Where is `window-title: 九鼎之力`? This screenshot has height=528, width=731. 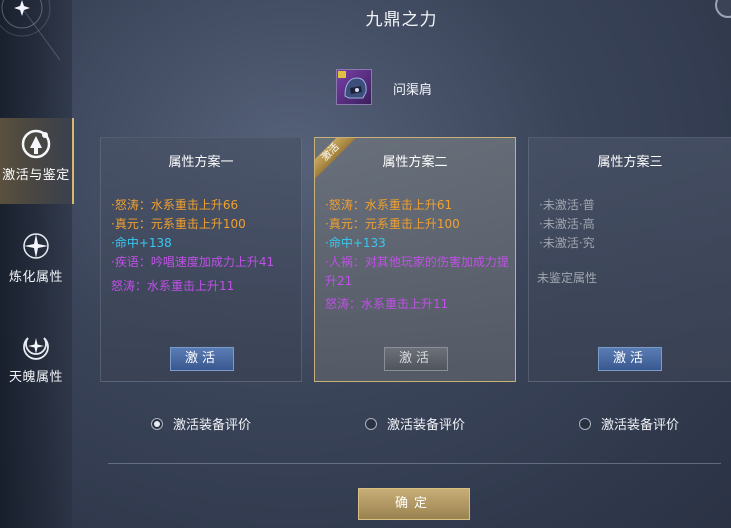
window-title: 九鼎之力 is located at coordinates (401, 20).